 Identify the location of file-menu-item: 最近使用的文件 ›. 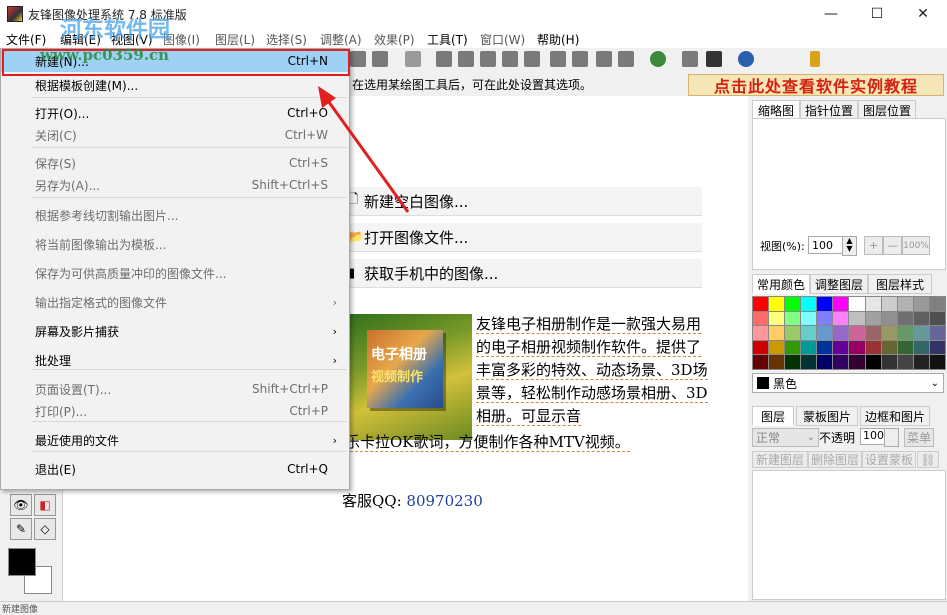
(175, 440).